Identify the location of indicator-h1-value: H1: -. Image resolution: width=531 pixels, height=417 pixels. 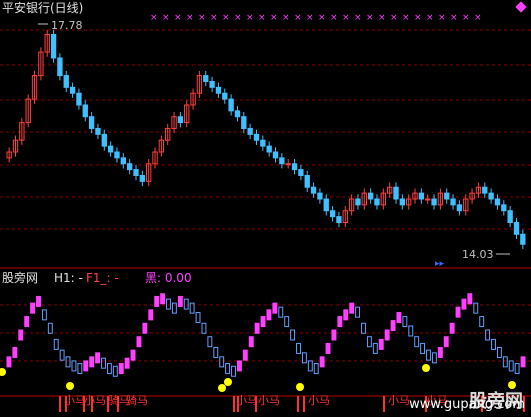
(68, 278).